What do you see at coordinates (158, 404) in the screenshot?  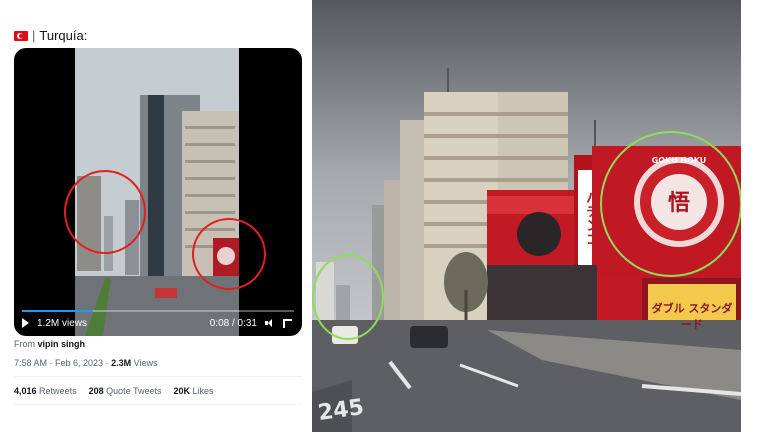 I see `divider-bottom` at bounding box center [158, 404].